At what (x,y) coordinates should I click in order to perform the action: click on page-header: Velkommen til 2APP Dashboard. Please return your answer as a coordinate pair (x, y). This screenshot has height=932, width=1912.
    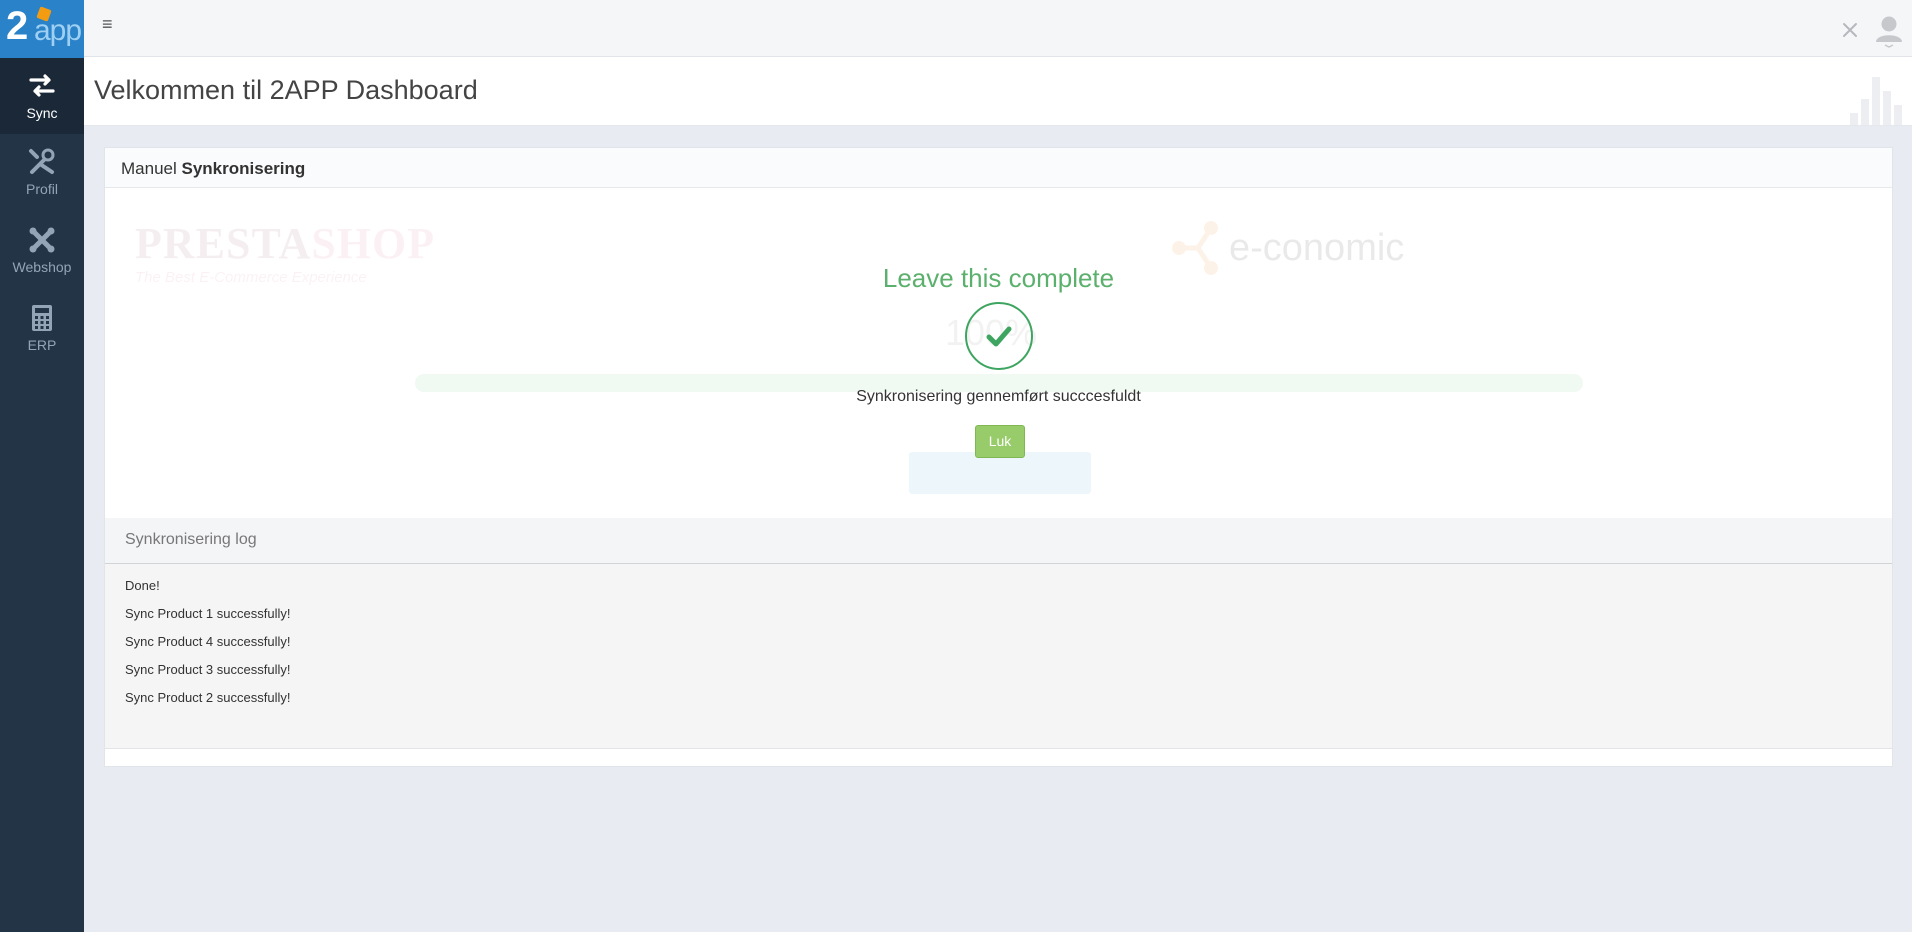
    Looking at the image, I should click on (998, 91).